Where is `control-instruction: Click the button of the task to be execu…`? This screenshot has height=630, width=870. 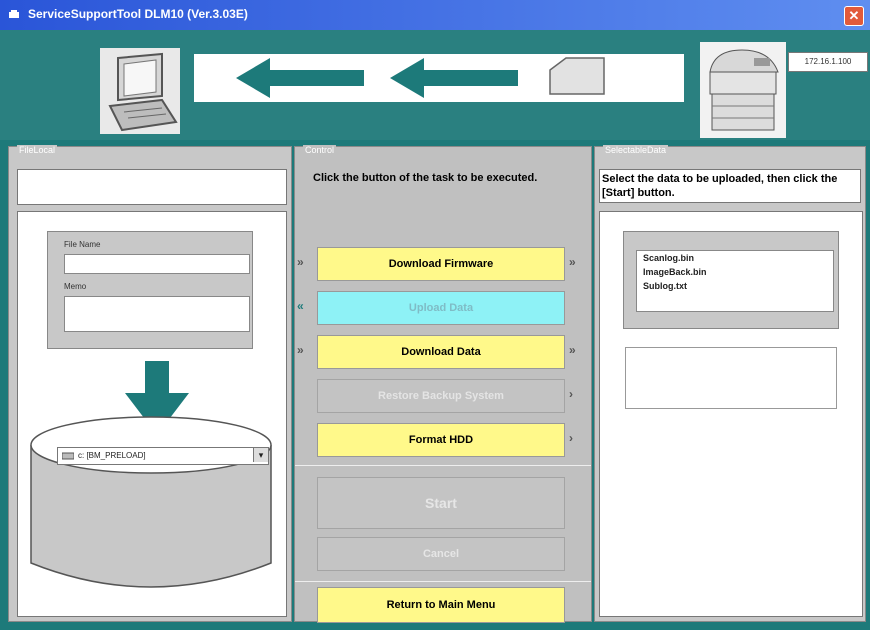 control-instruction: Click the button of the task to be execu… is located at coordinates (425, 178).